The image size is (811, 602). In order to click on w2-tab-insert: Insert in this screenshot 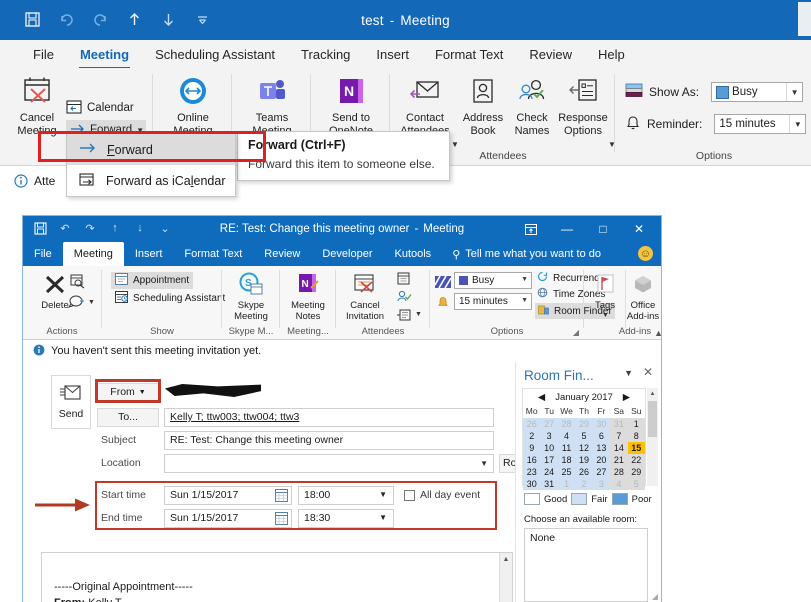, I will do `click(149, 254)`.